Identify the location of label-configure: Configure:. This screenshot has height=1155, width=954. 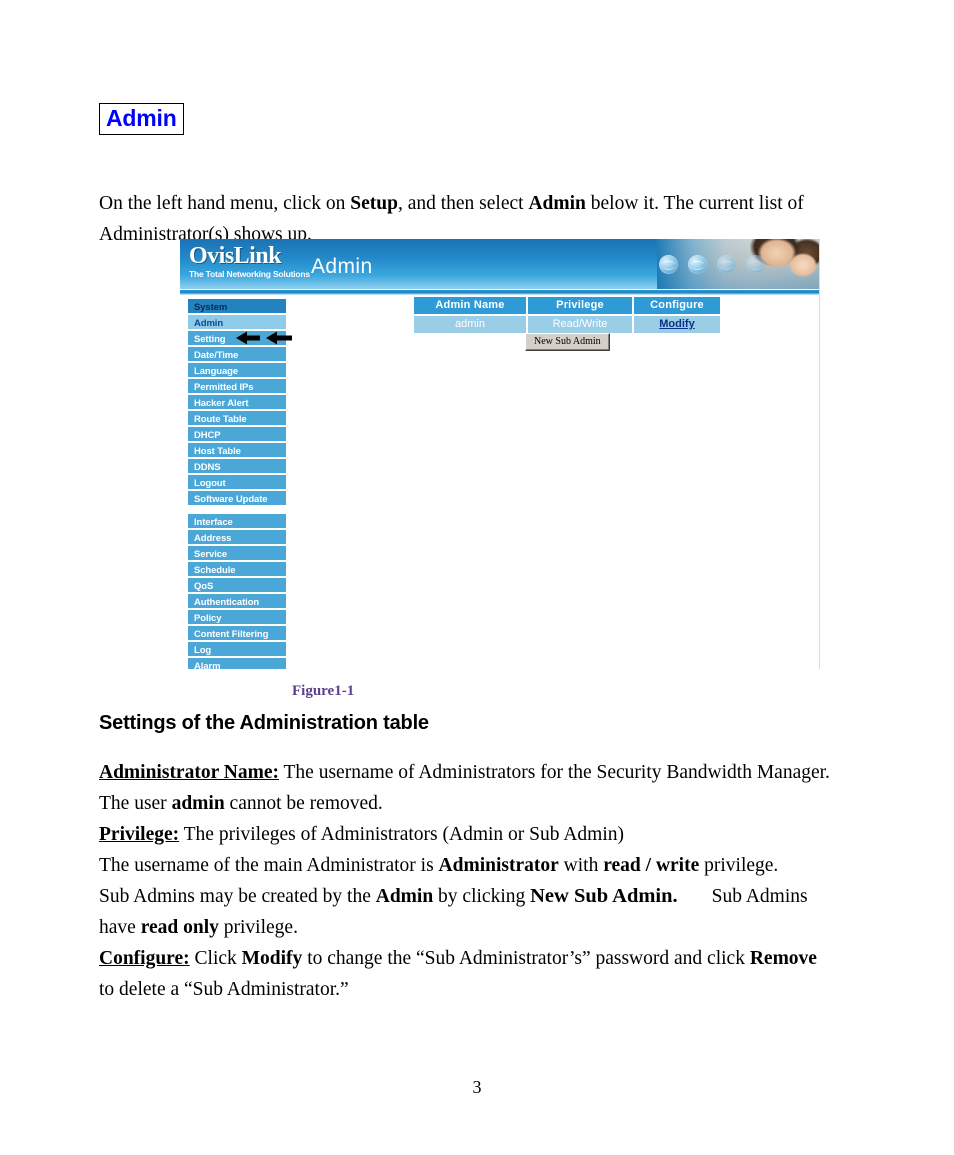
(144, 958).